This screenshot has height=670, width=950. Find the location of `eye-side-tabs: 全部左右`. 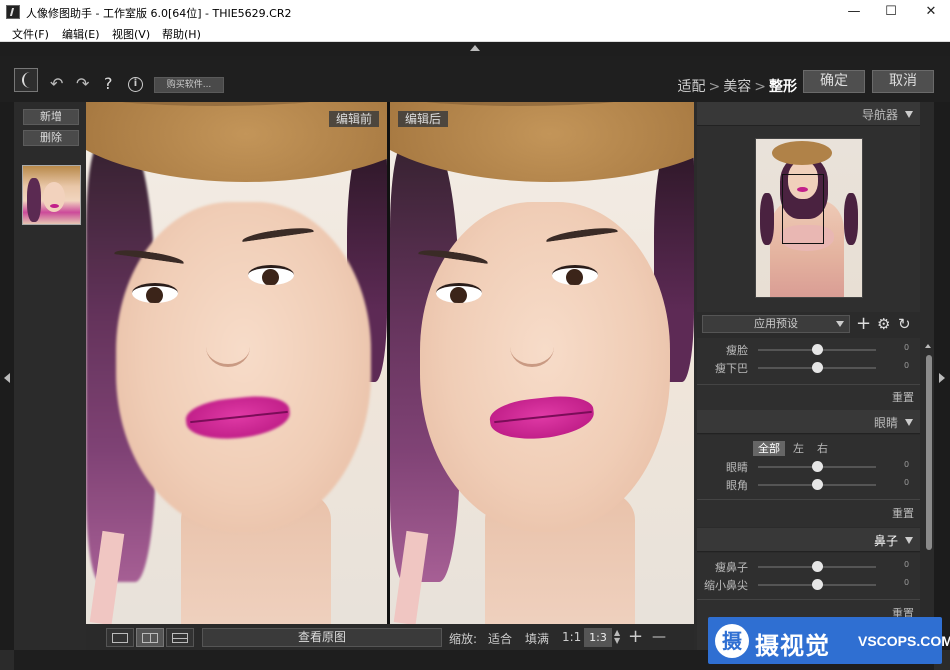

eye-side-tabs: 全部左右 is located at coordinates (794, 449).